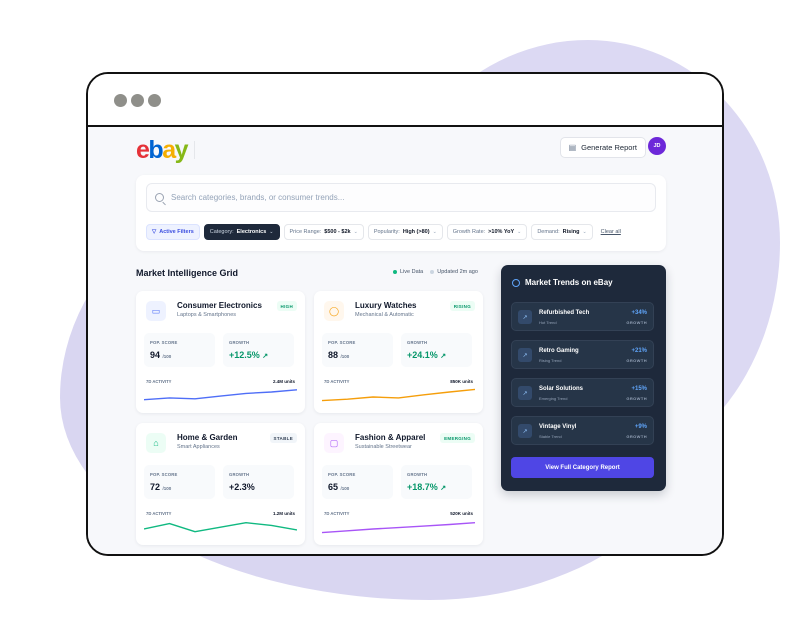 The width and height of the screenshot is (812, 626). What do you see at coordinates (457, 272) in the screenshot?
I see `updated-label: Updated 2m ago` at bounding box center [457, 272].